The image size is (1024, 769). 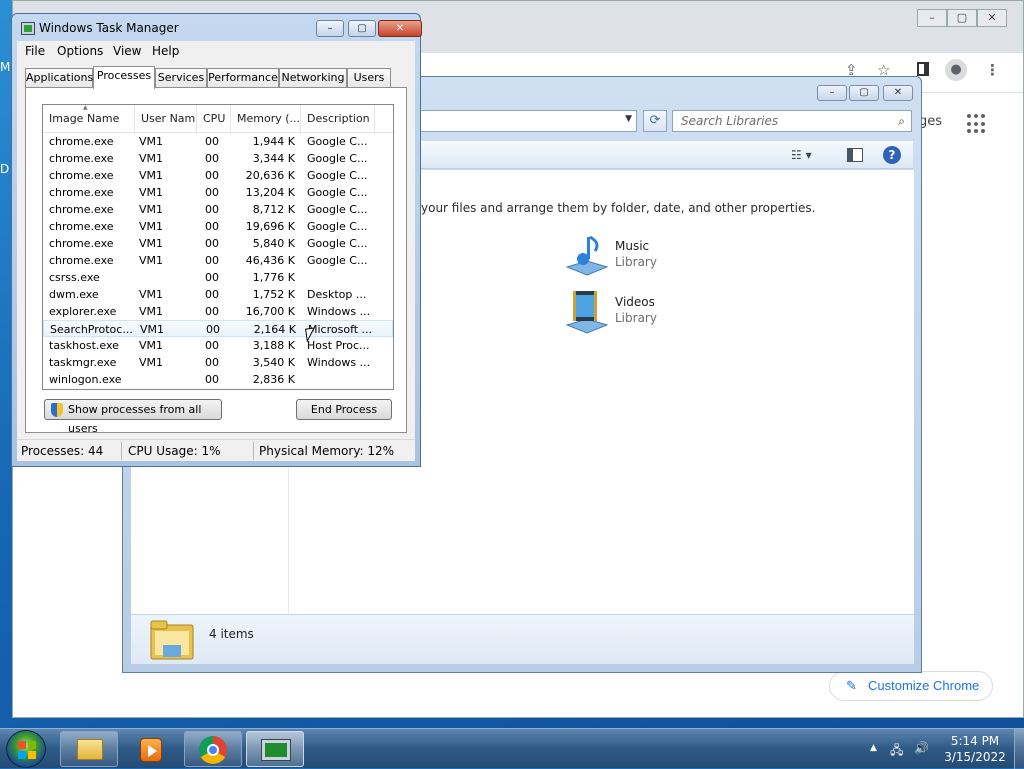 What do you see at coordinates (992, 18) in the screenshot?
I see `chrome-close-button: ✕` at bounding box center [992, 18].